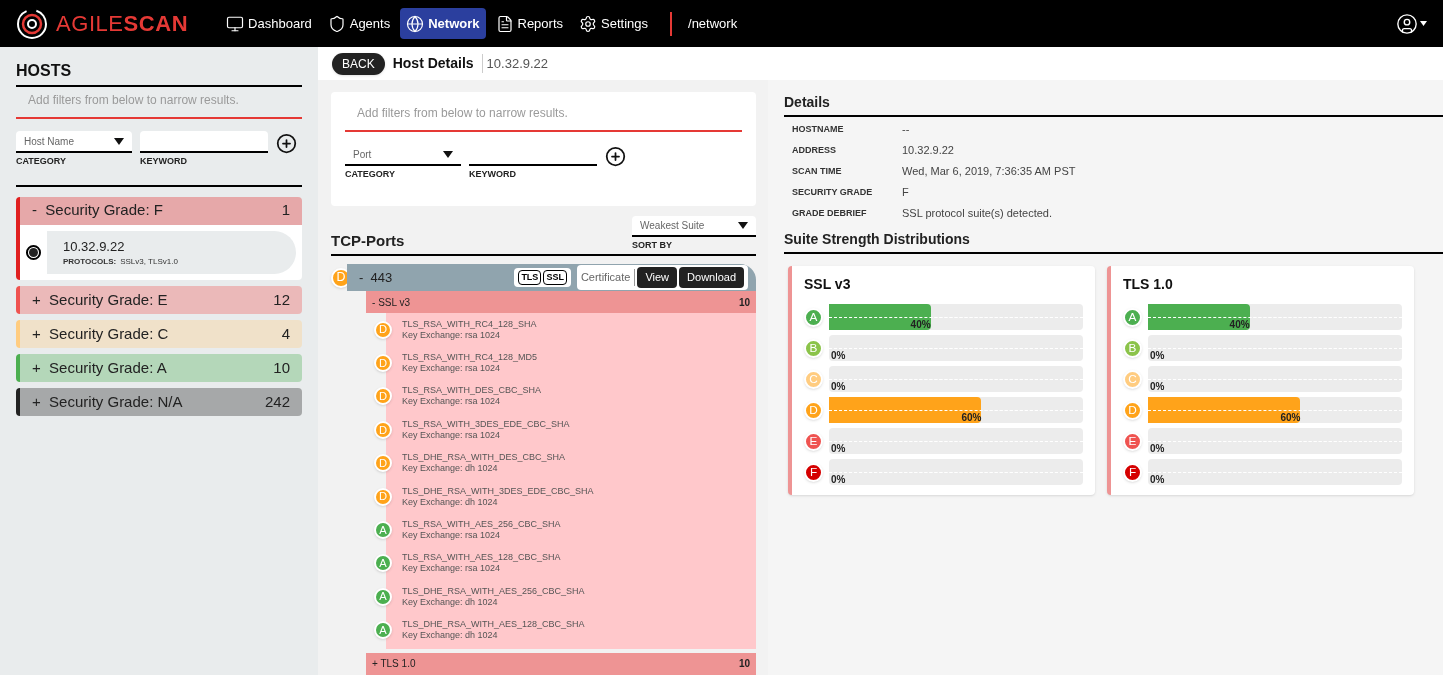 This screenshot has height=675, width=1443. I want to click on port-row: - 443 TLS SSL Certificate View Download, so click(551, 277).